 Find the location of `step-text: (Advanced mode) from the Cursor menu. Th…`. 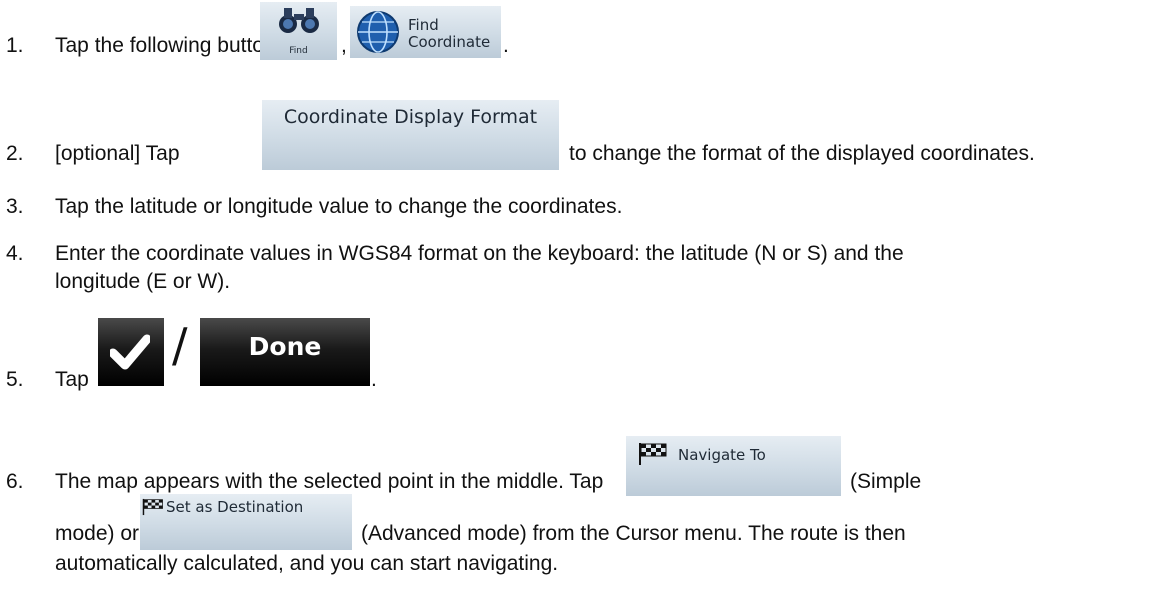

step-text: (Advanced mode) from the Cursor menu. Th… is located at coordinates (633, 533).